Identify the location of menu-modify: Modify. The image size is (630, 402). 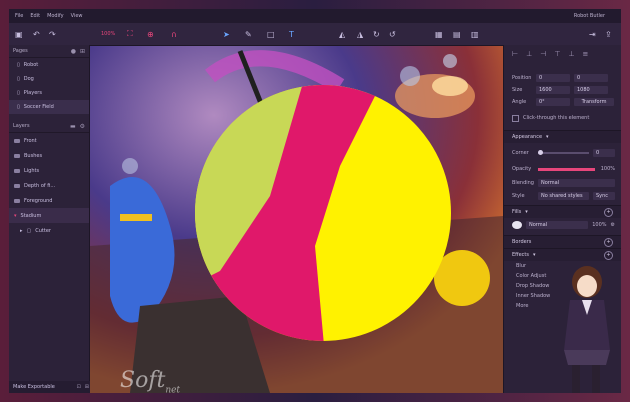
(55, 16).